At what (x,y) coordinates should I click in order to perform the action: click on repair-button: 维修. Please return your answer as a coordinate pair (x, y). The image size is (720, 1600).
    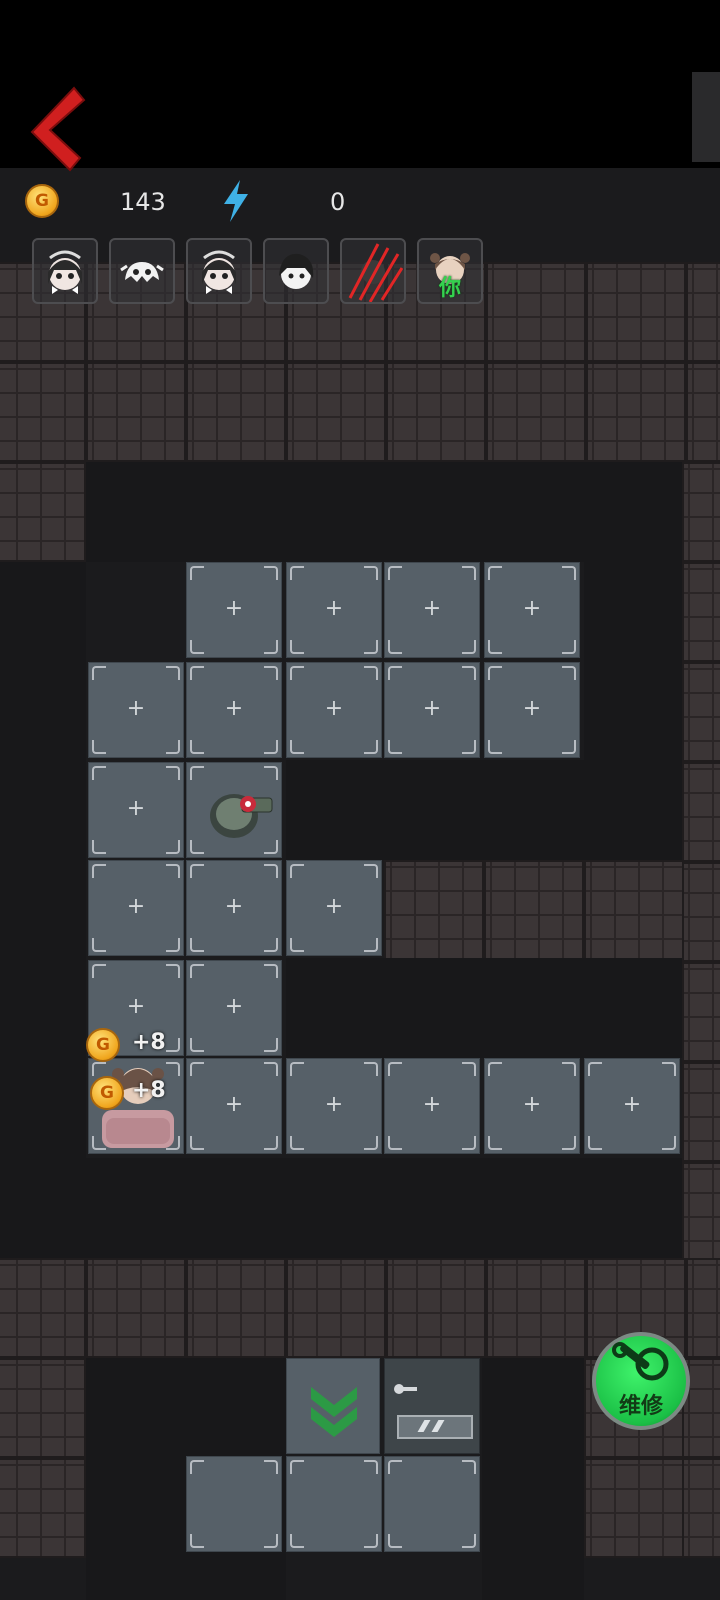
    Looking at the image, I should click on (641, 1381).